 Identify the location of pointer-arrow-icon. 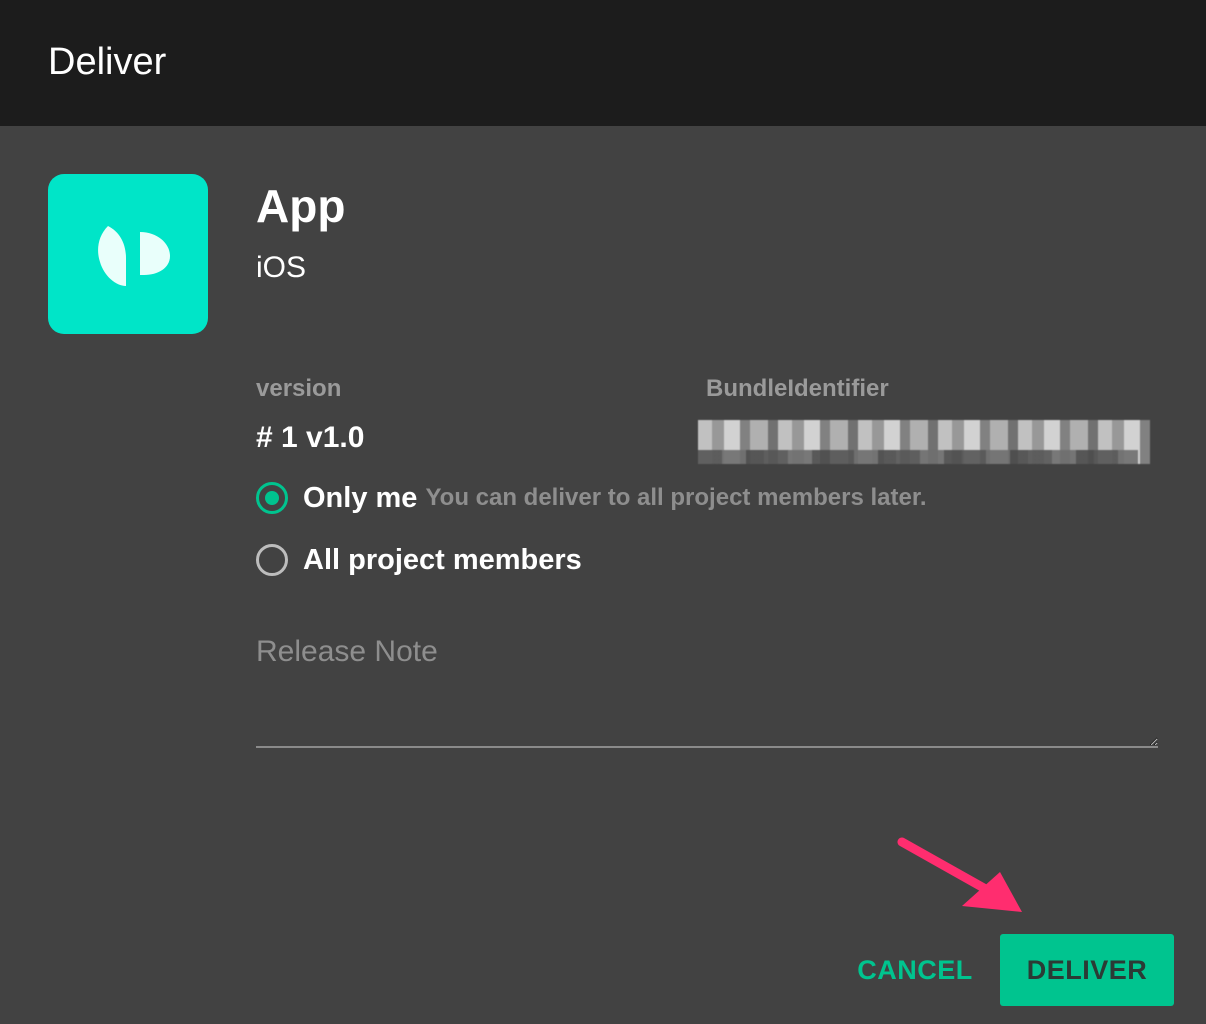
(959, 874).